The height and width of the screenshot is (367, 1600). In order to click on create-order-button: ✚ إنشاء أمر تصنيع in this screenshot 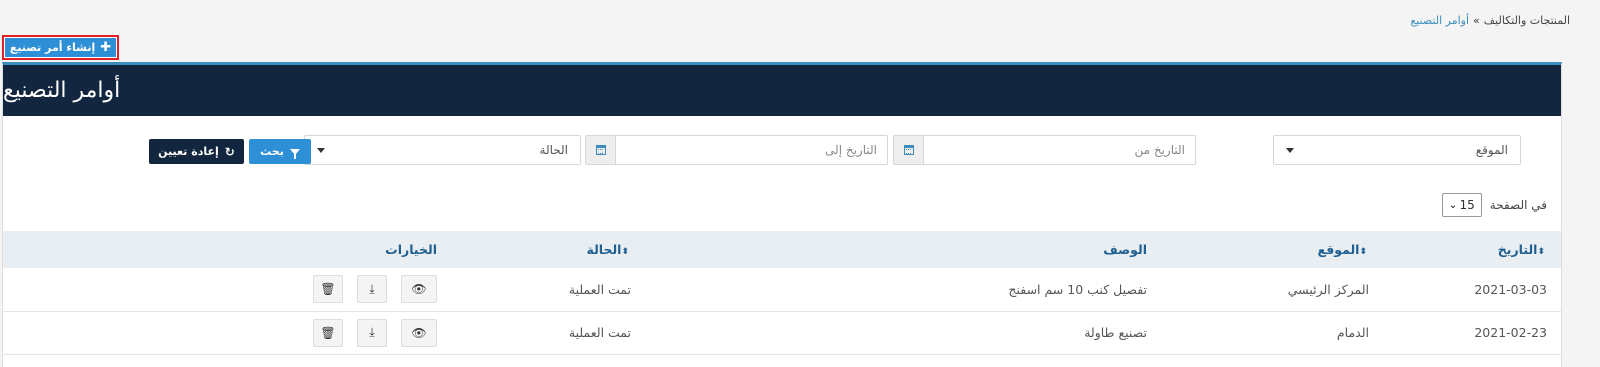, I will do `click(60, 47)`.